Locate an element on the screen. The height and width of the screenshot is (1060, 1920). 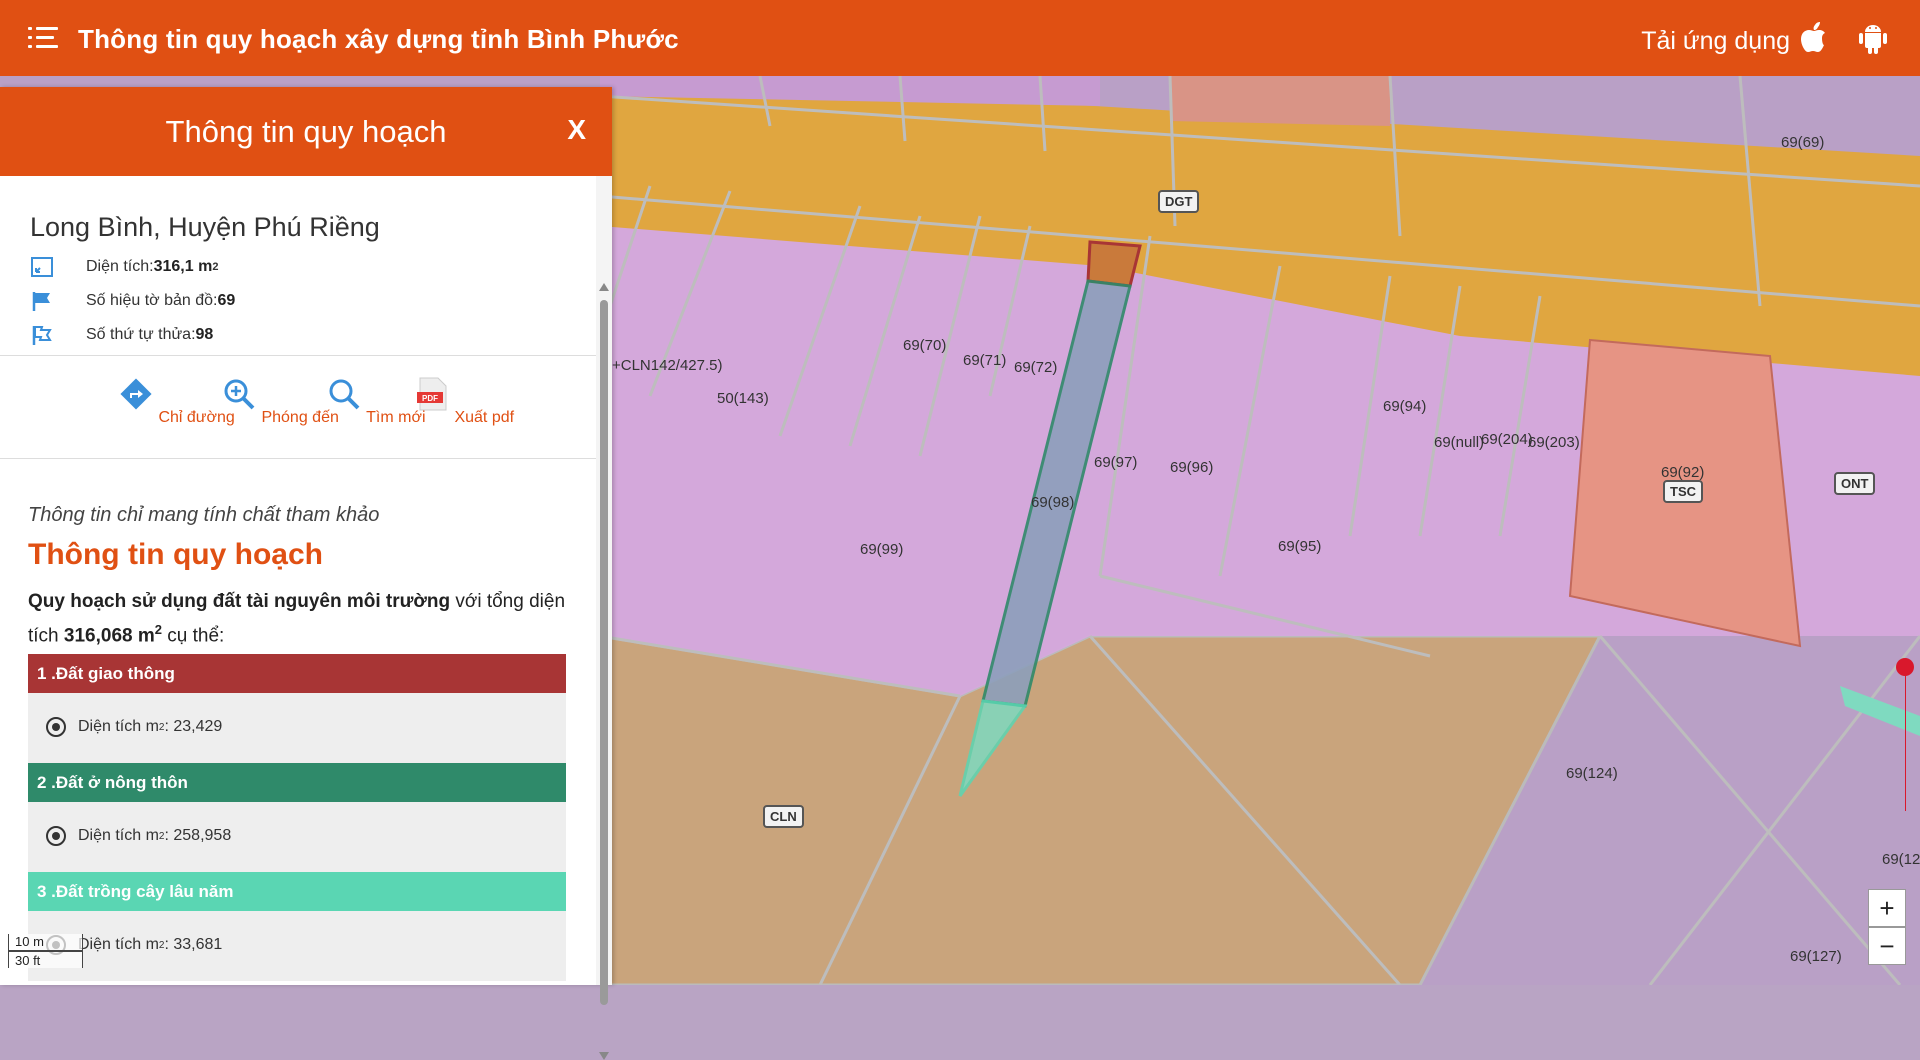
parcel-label: 69(95) is located at coordinates (1300, 546).